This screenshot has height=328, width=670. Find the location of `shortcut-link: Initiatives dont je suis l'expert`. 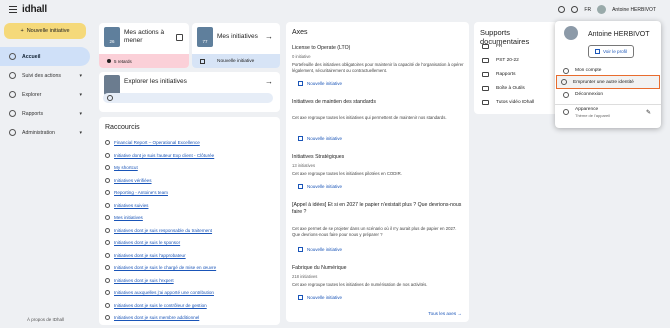

shortcut-link: Initiatives dont je suis l'expert is located at coordinates (139, 280).